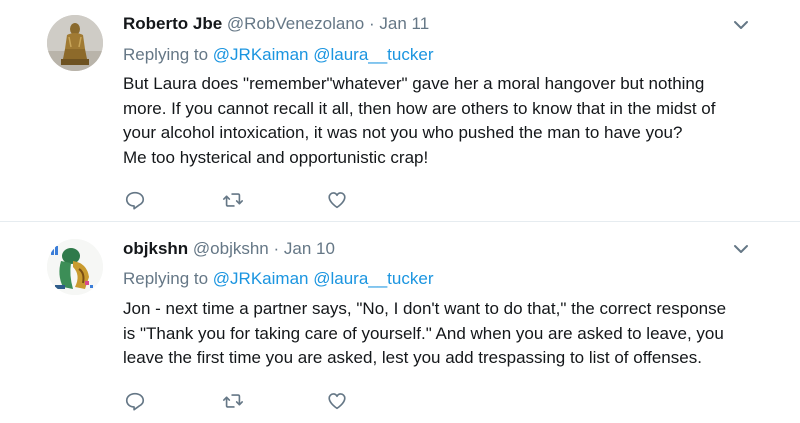  I want to click on tweet-header: Roberto Jbe @RobVenezolano · Jan 11, so click(276, 24).